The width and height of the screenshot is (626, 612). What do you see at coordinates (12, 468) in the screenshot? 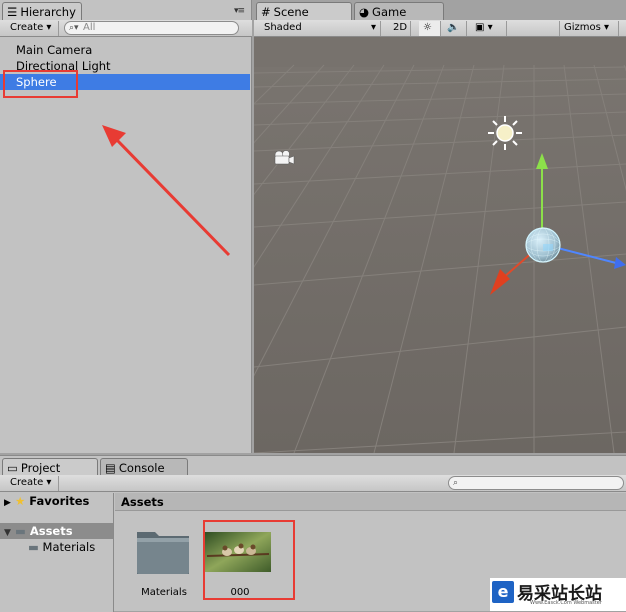
I see `folder-icon: ▭` at bounding box center [12, 468].